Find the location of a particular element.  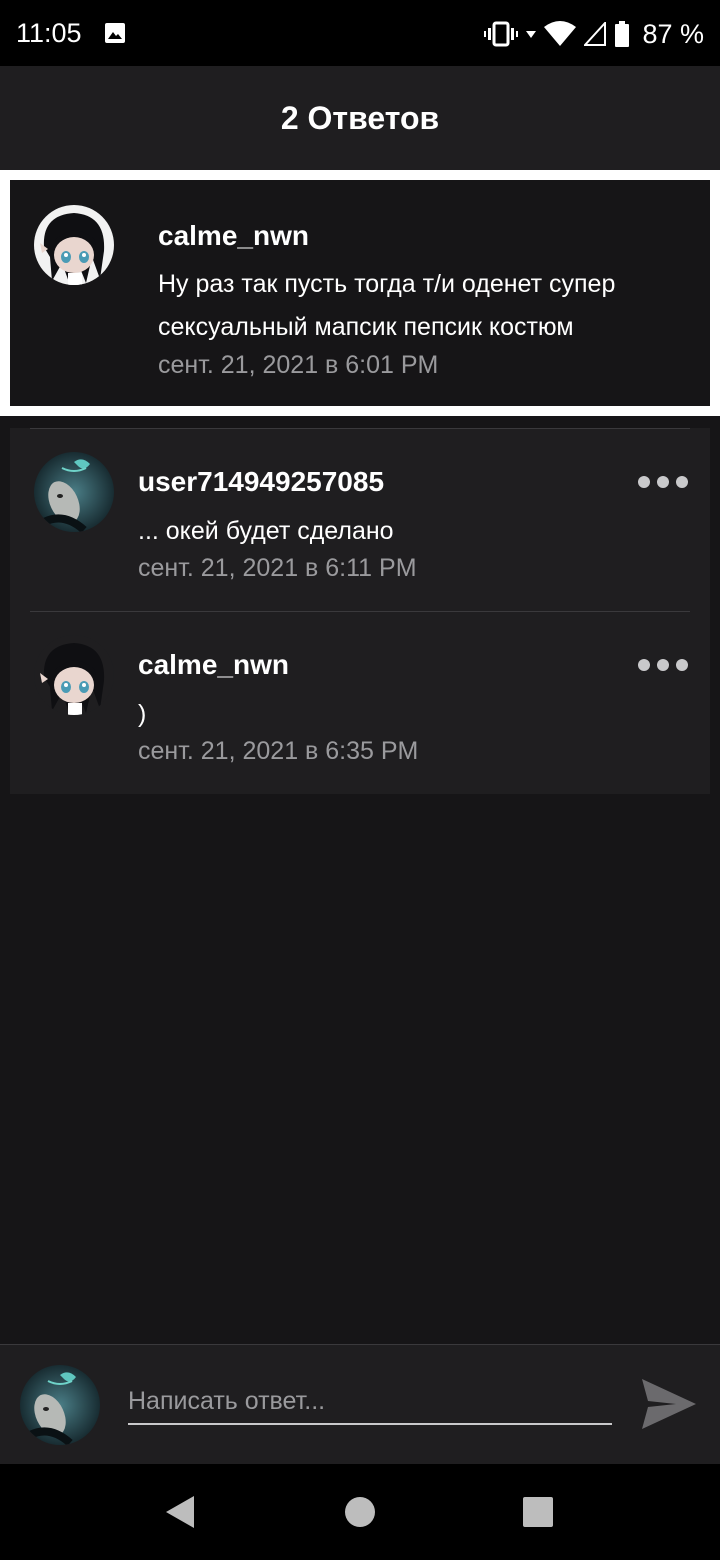

home-button is located at coordinates (360, 1512).